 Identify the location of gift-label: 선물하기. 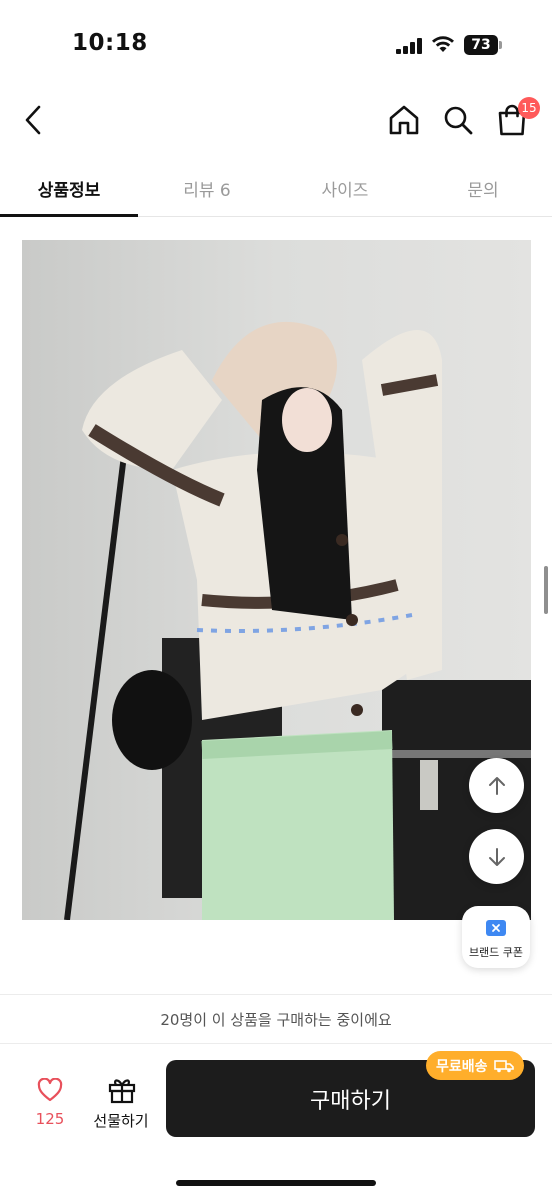
(121, 1121).